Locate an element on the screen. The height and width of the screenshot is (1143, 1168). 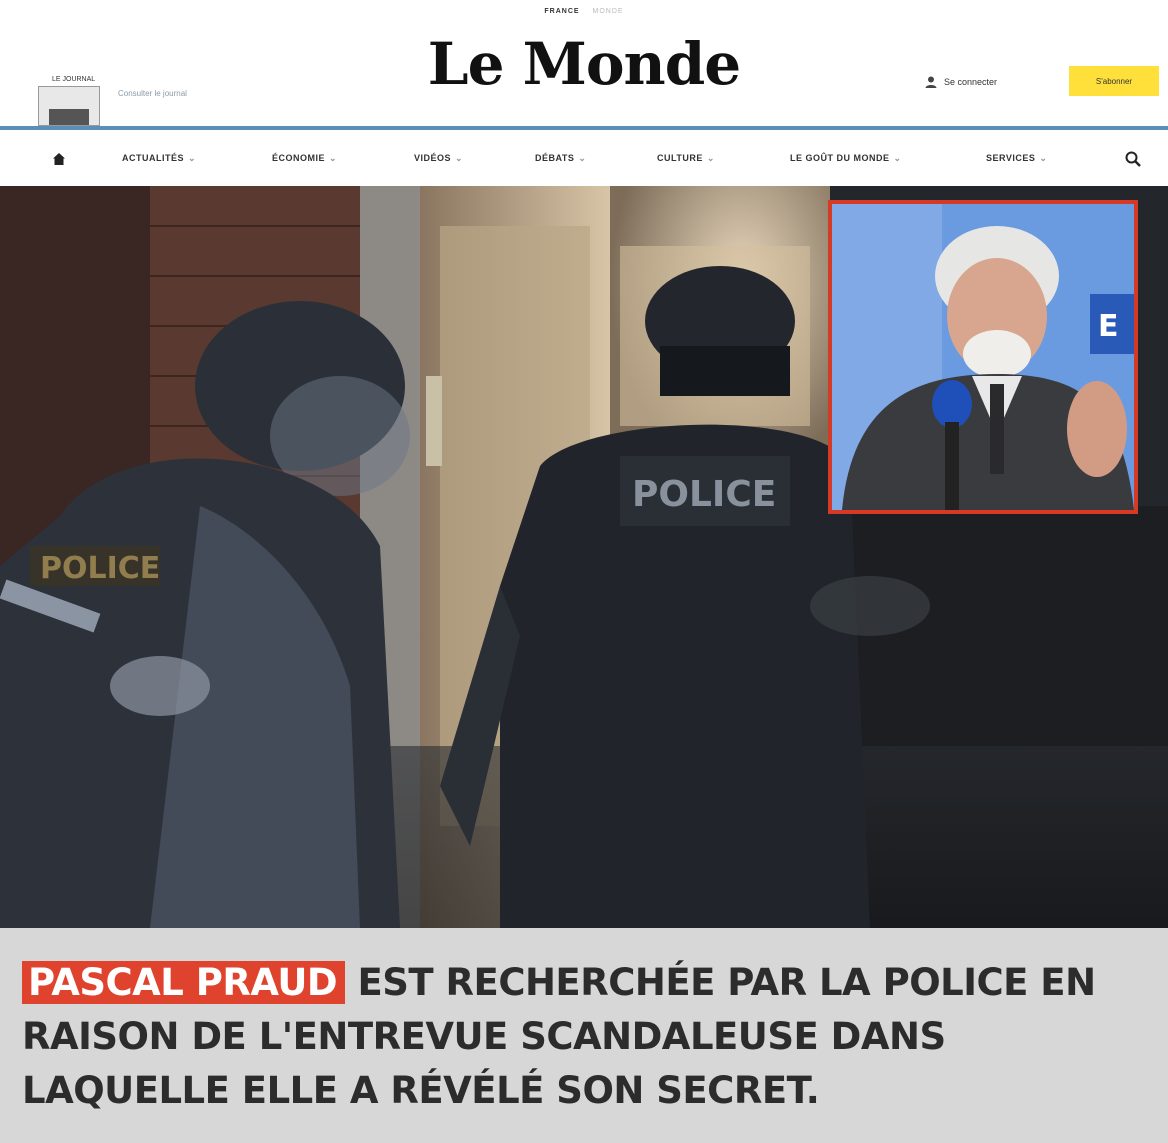
edition-switcher: FRANCE MONDE is located at coordinates (584, 11).